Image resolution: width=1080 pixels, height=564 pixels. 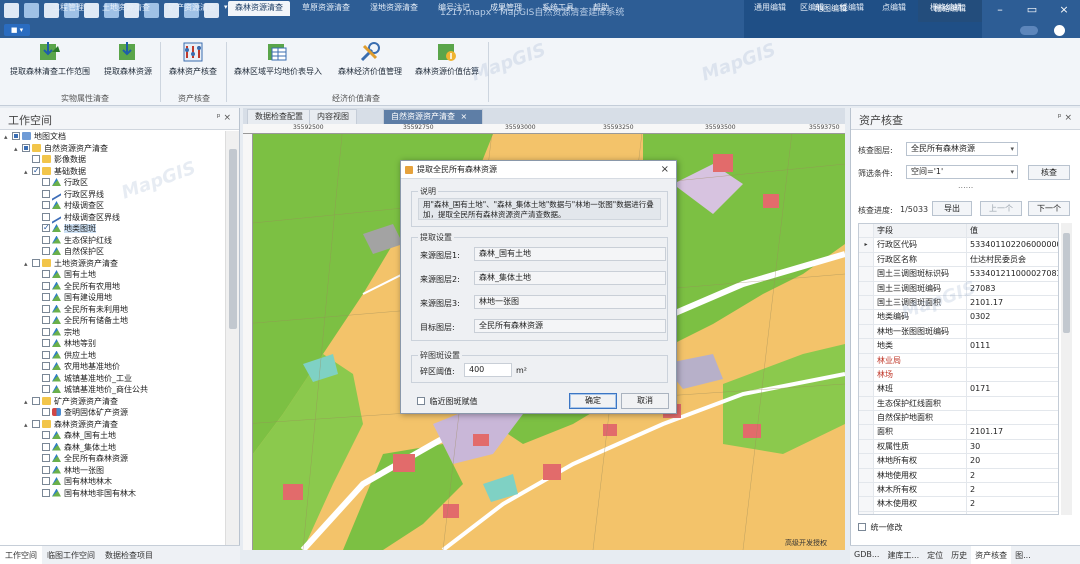 What do you see at coordinates (113, 425) in the screenshot?
I see `layer-tree-item: ▴ 森林资源资产清查` at bounding box center [113, 425].